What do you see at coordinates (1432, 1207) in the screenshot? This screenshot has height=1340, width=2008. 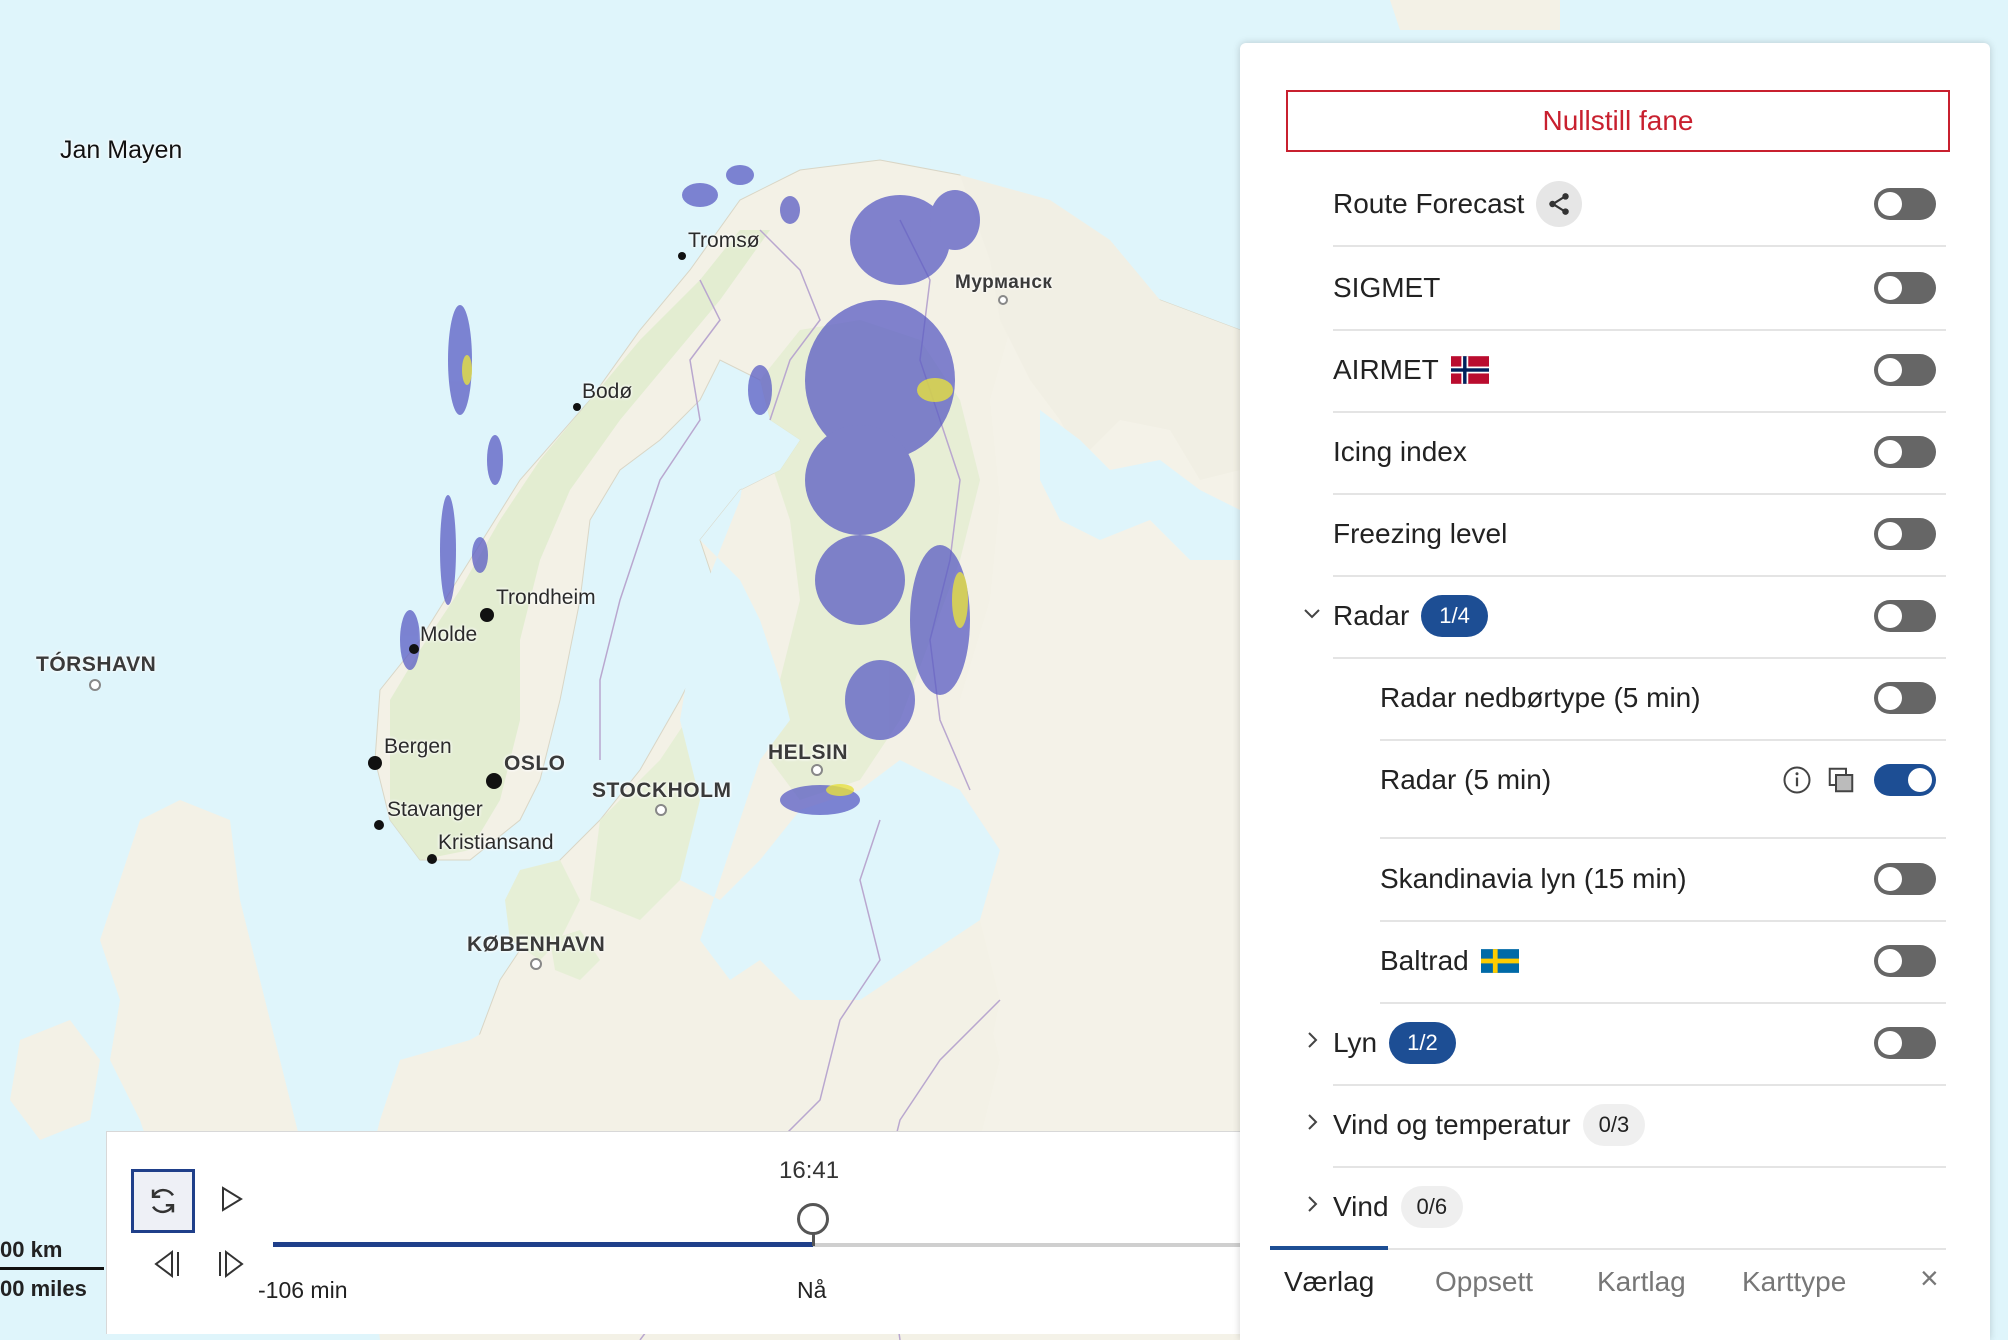 I see `vind-count-badge: 0/6` at bounding box center [1432, 1207].